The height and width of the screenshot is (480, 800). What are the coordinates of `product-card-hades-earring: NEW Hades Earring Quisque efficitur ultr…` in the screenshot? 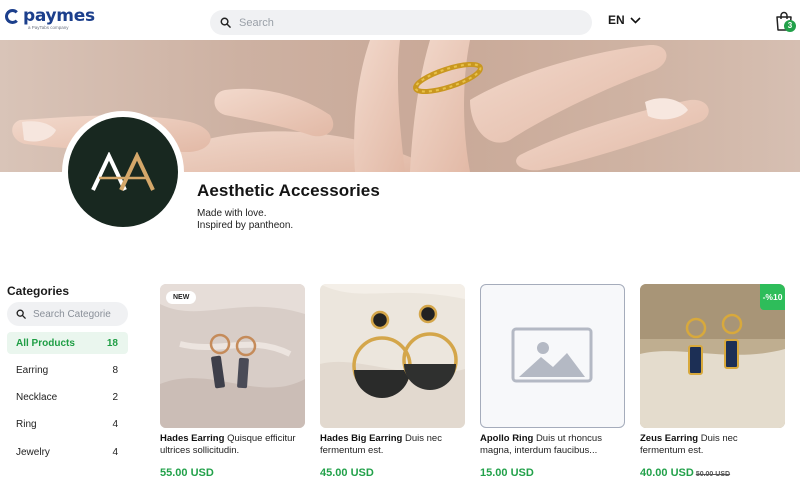 It's located at (232, 381).